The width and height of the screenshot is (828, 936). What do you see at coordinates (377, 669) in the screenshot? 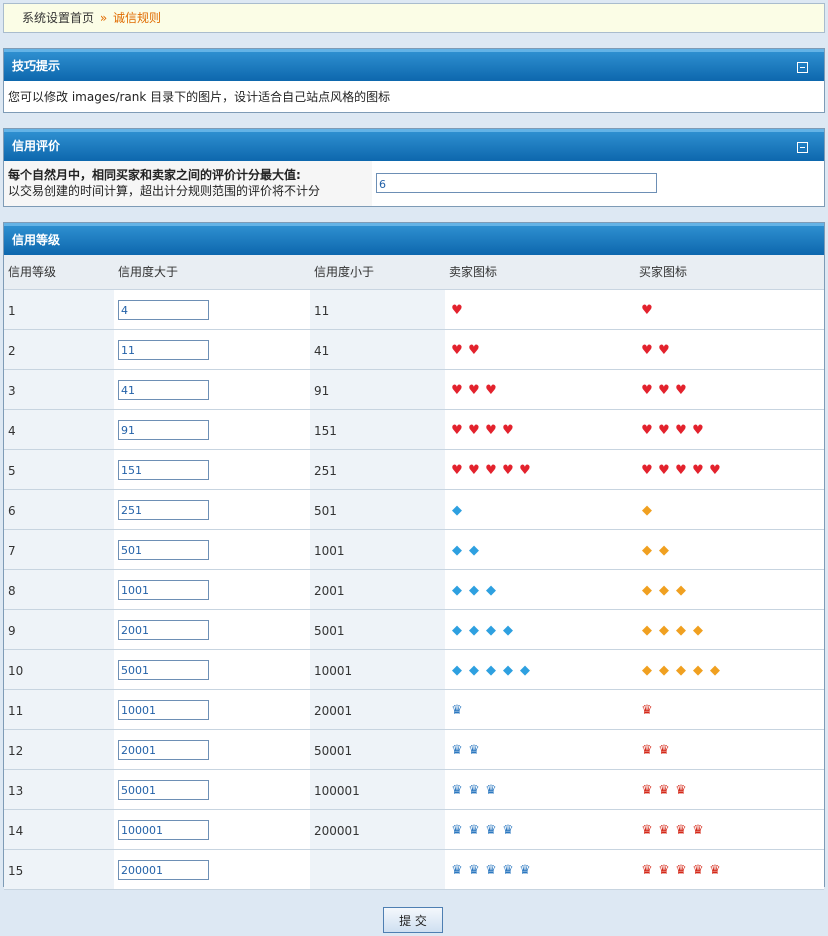
I see `credit-max-cell: 10001` at bounding box center [377, 669].